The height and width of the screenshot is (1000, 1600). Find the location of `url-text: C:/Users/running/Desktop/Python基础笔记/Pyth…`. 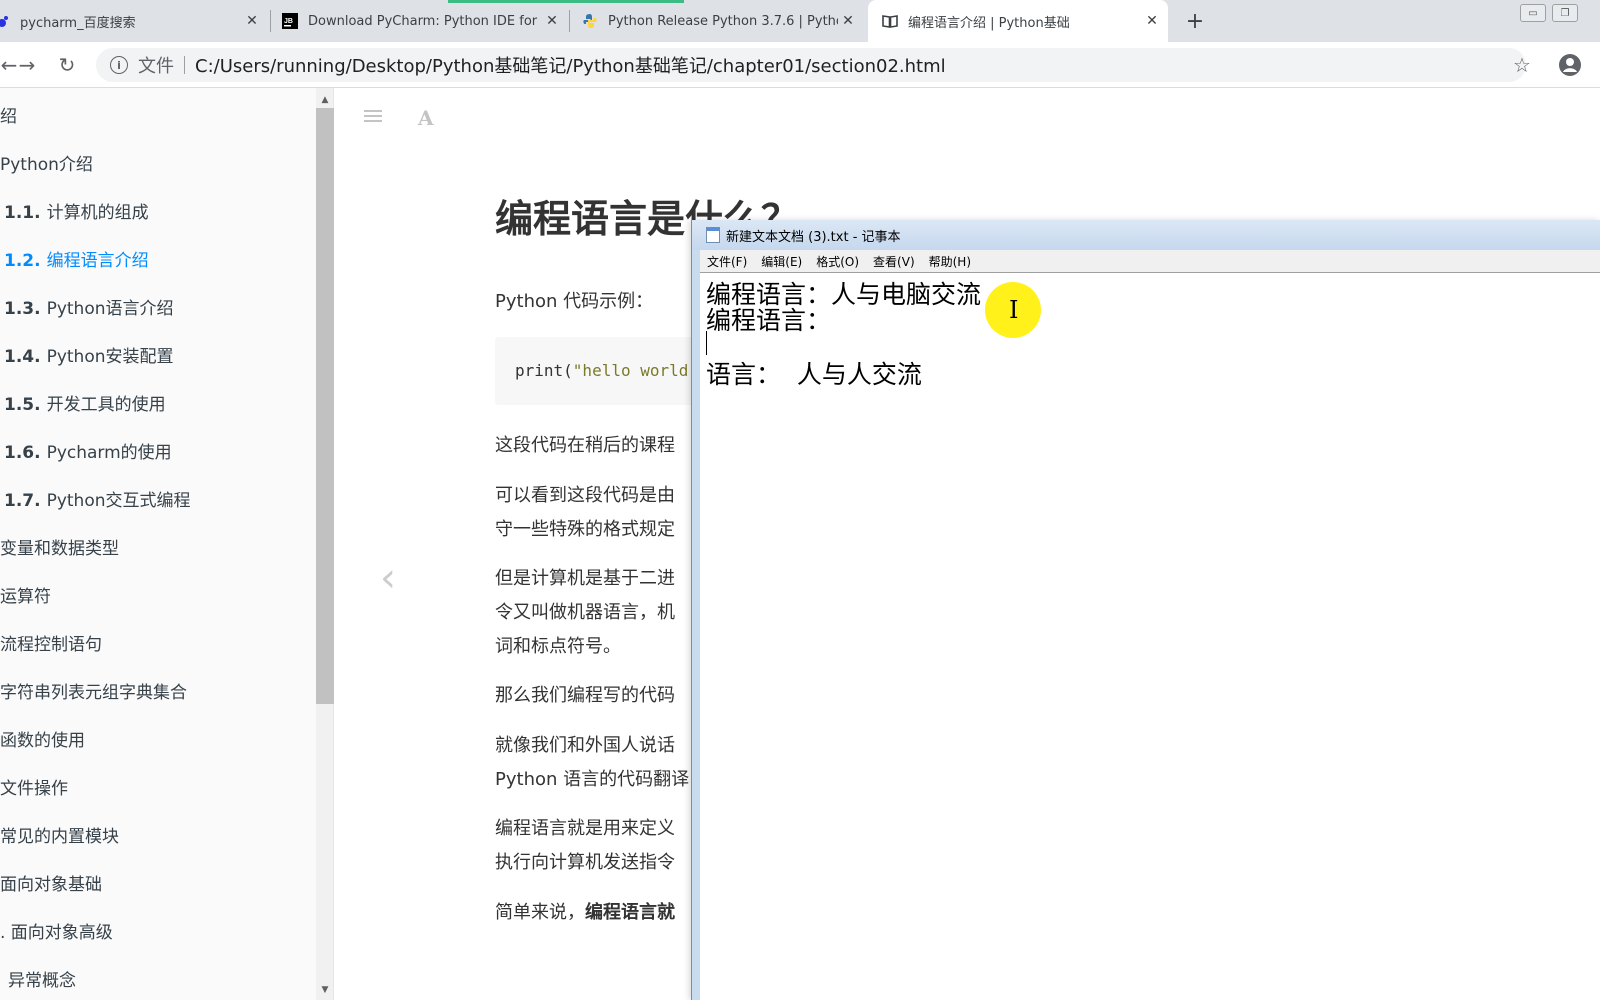

url-text: C:/Users/running/Desktop/Python基础笔记/Pyth… is located at coordinates (570, 65).